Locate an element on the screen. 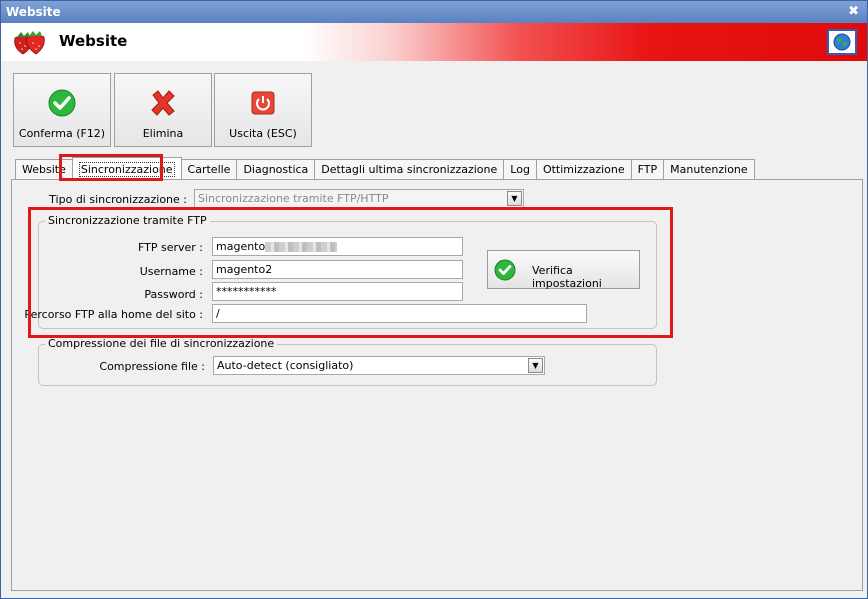 The image size is (868, 599). compression-select: Auto-detect (consigliato) ▼ is located at coordinates (379, 365).